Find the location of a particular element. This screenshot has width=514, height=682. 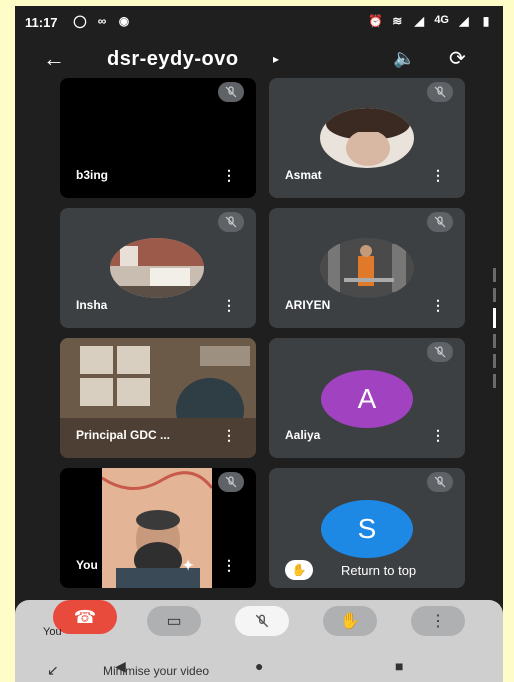

collapse-icon: ↙ is located at coordinates (53, 670).